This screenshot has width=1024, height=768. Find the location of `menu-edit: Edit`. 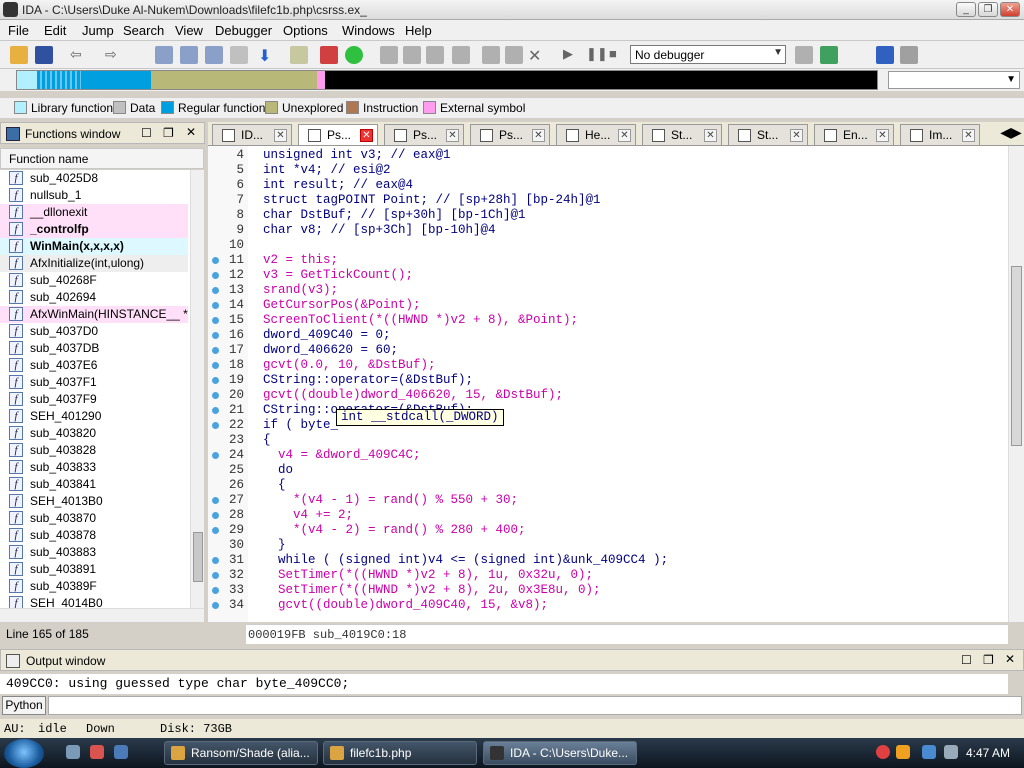

menu-edit: Edit is located at coordinates (55, 30).